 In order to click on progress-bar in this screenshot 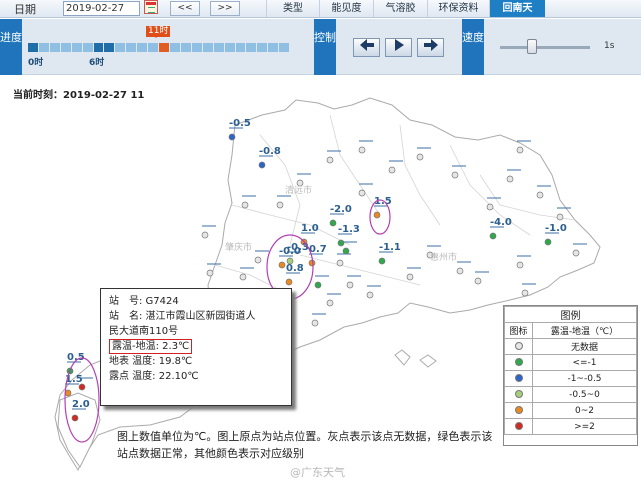, I will do `click(159, 47)`.